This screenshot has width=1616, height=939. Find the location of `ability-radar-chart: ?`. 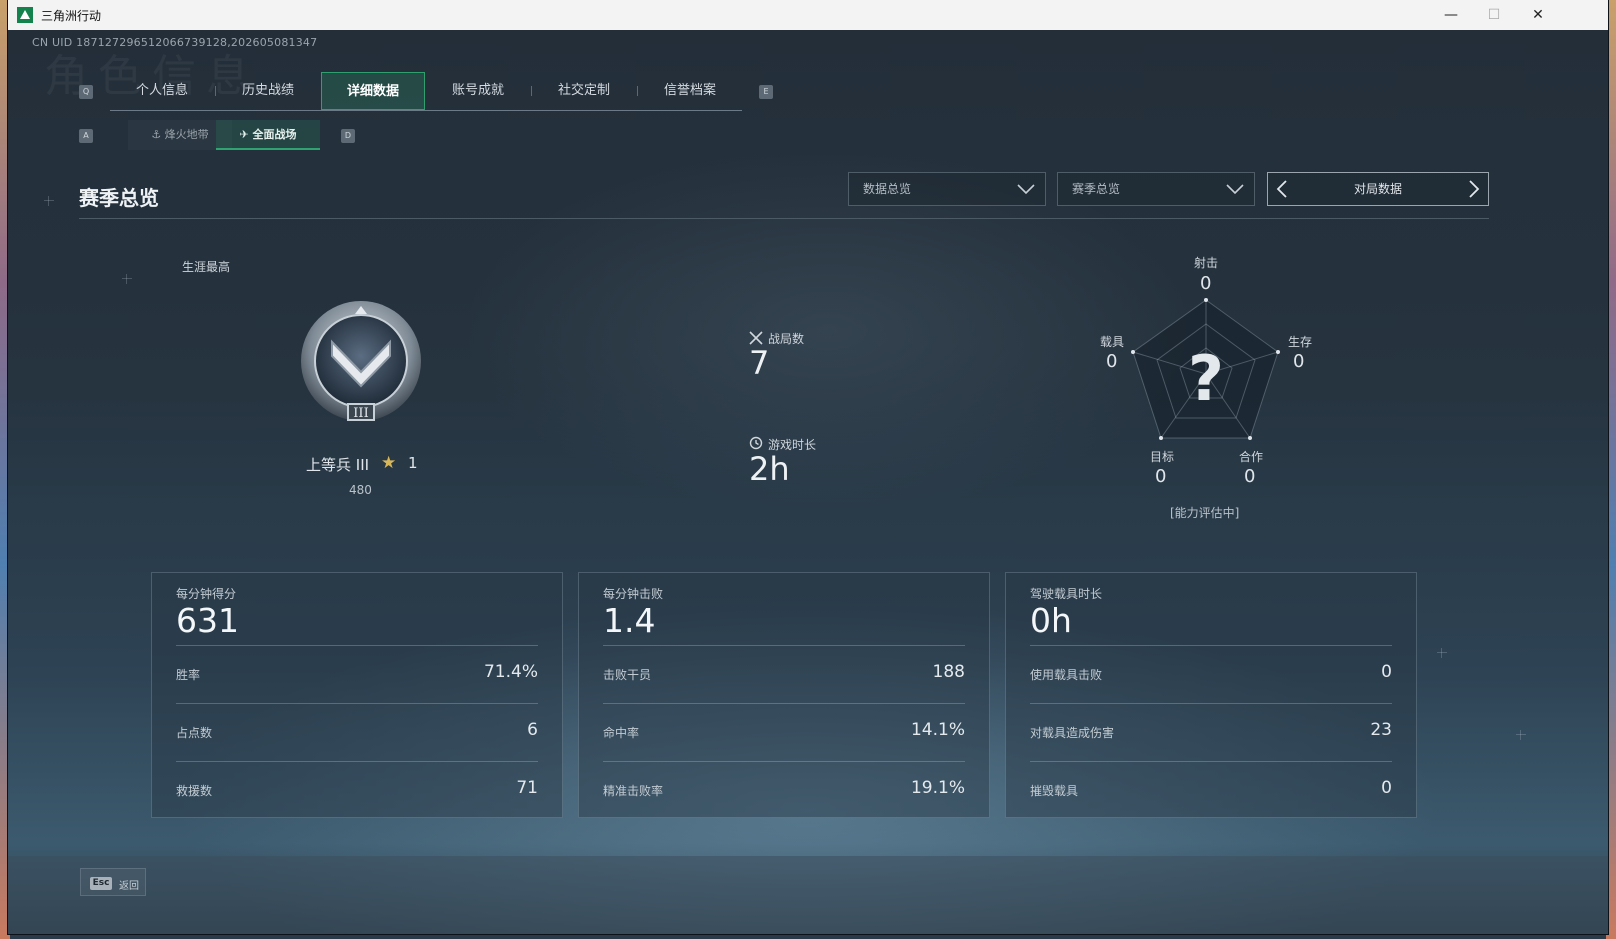

ability-radar-chart: ? is located at coordinates (1205, 369).